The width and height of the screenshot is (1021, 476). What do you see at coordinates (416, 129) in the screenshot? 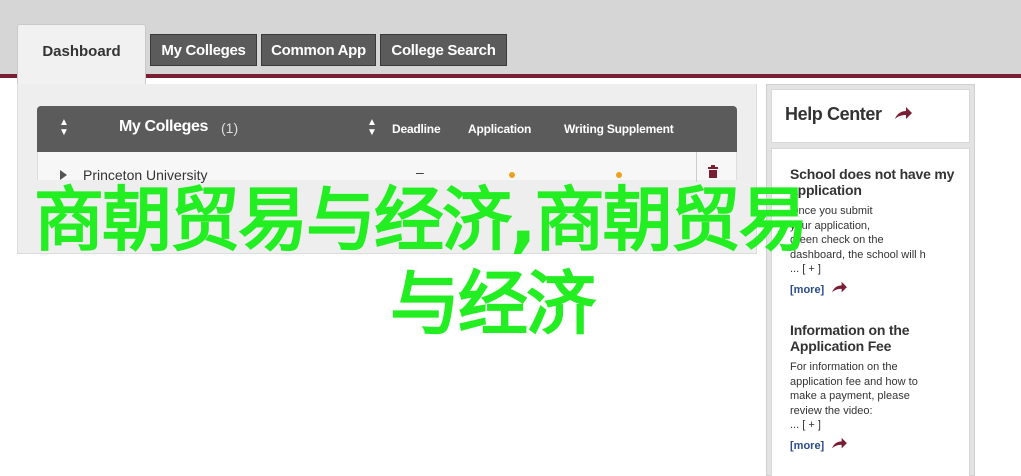
I see `column-deadline: Deadline` at bounding box center [416, 129].